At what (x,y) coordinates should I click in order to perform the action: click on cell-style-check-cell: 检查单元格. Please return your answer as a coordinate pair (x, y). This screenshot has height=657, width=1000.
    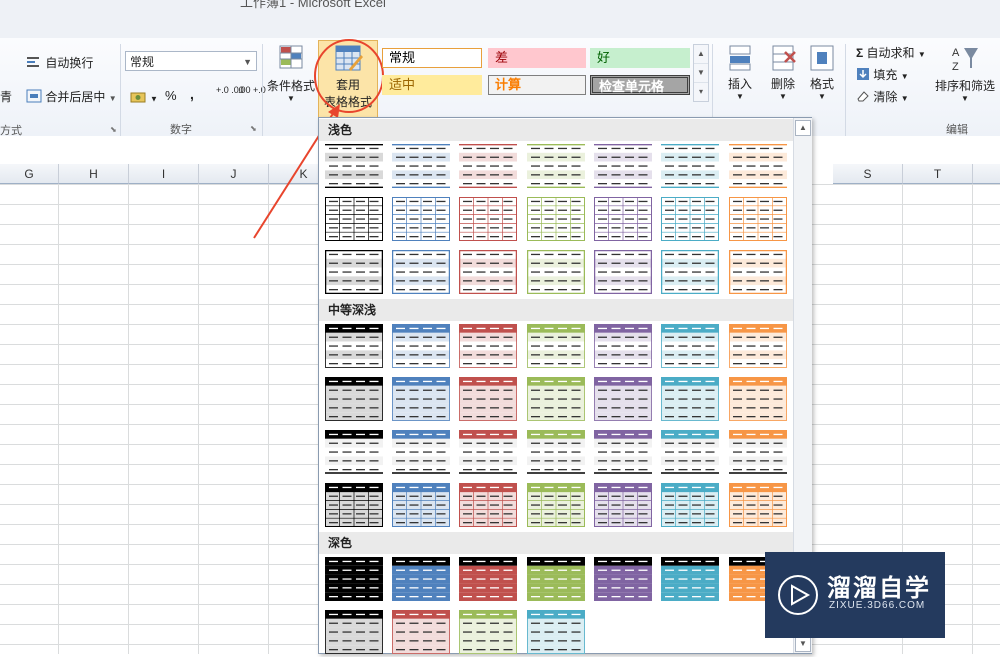
    Looking at the image, I should click on (640, 85).